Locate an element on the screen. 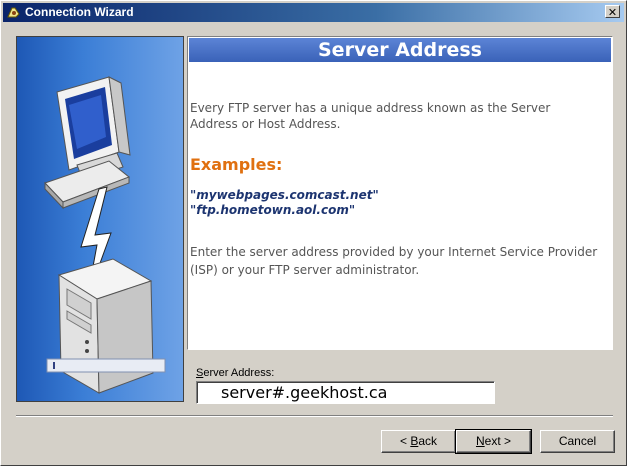 The image size is (627, 466). page-title: Server Address is located at coordinates (400, 50).